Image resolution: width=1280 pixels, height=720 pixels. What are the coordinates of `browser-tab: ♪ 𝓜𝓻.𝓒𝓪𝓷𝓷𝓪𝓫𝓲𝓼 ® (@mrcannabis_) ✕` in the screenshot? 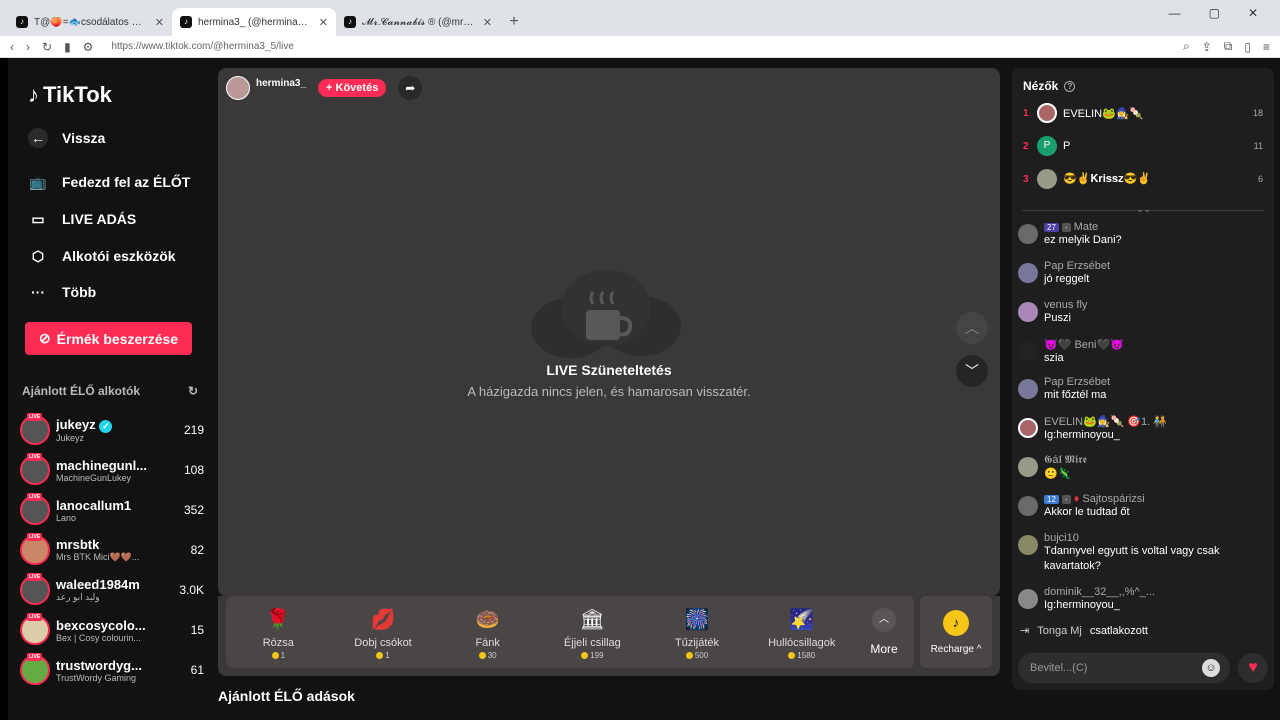 It's located at (418, 22).